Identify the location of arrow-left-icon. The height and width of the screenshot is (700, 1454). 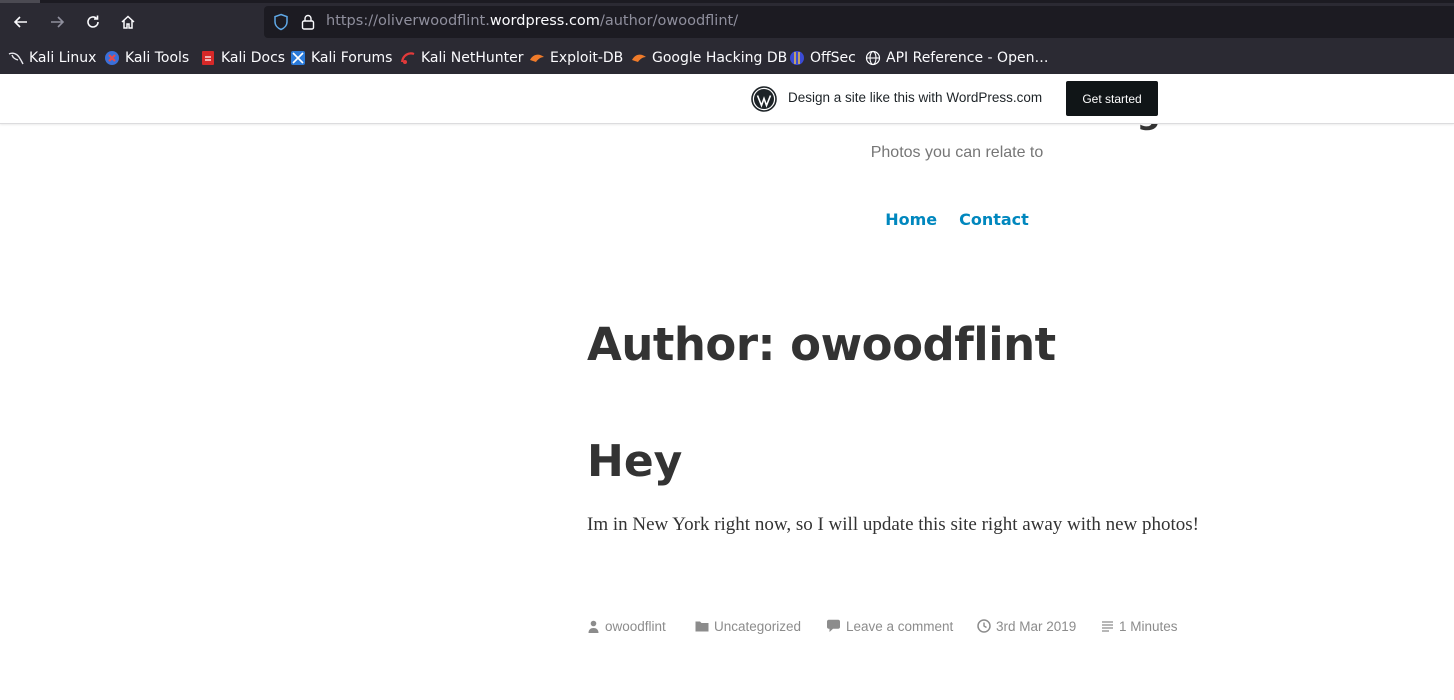
(20, 22).